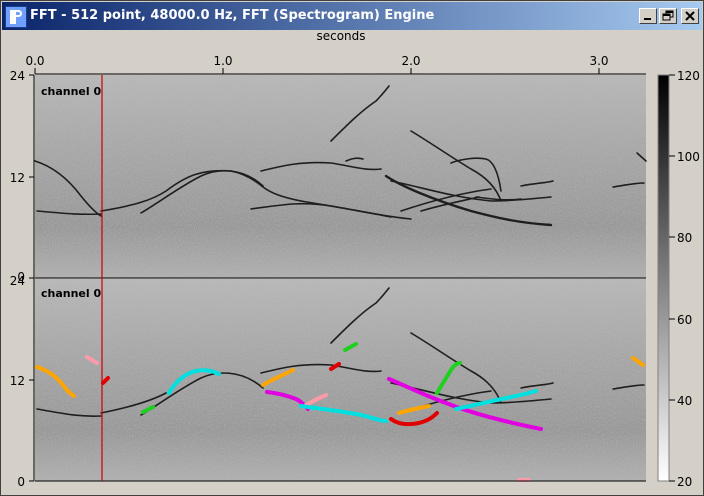 The height and width of the screenshot is (496, 704). What do you see at coordinates (410, 61) in the screenshot?
I see `time-tick-label: 2.0` at bounding box center [410, 61].